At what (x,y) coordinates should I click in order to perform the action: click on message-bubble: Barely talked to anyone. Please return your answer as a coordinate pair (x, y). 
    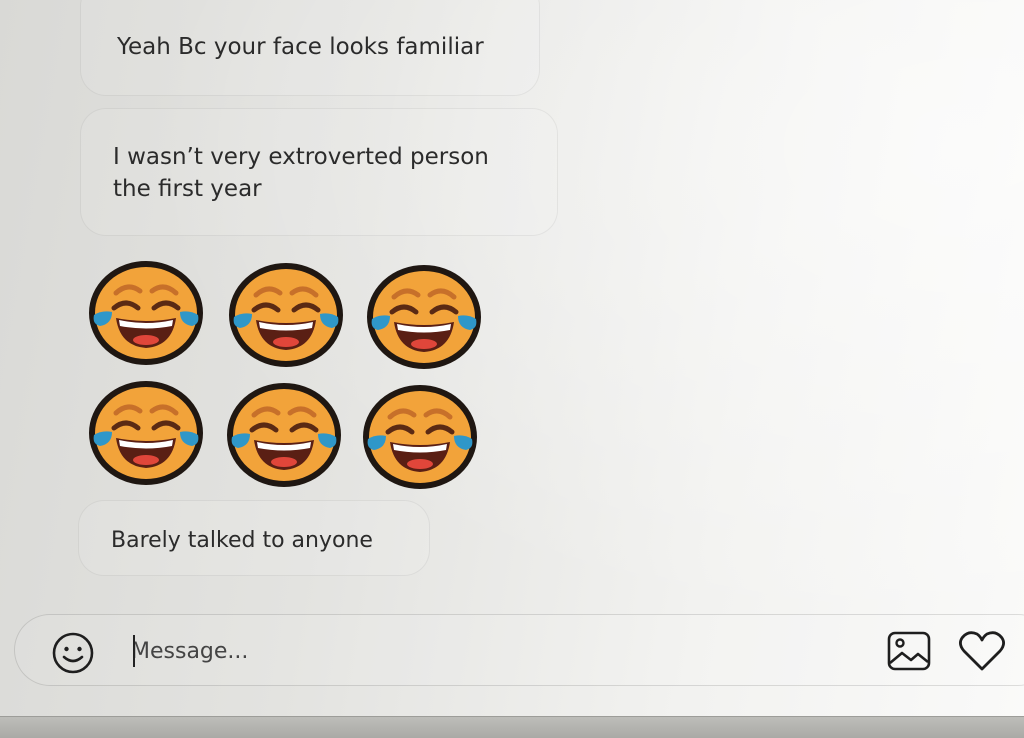
    Looking at the image, I should click on (254, 538).